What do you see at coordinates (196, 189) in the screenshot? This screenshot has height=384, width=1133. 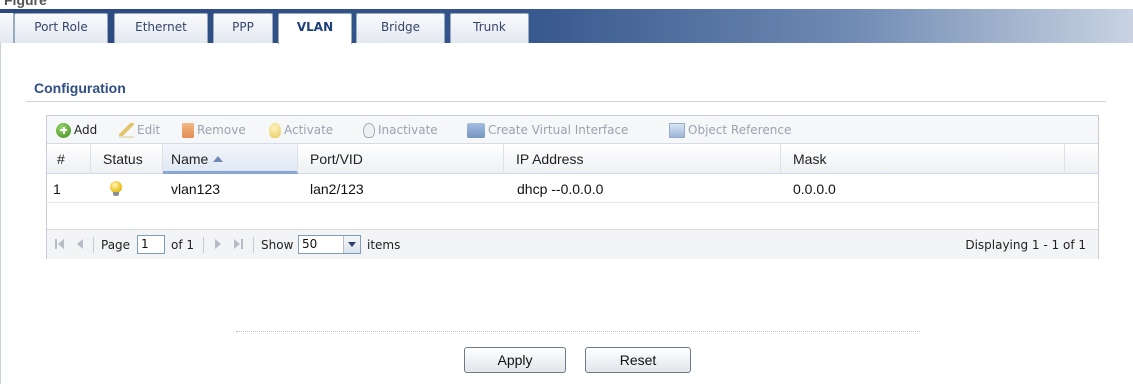 I see `row-name: vlan123` at bounding box center [196, 189].